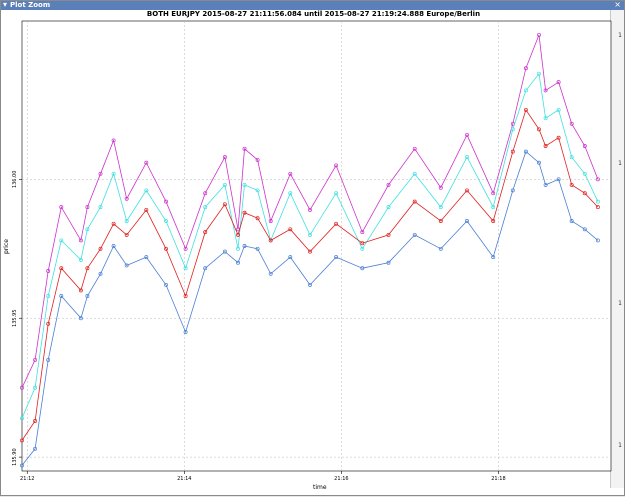 Image resolution: width=625 pixels, height=497 pixels. I want to click on y-tick-label: 136.00, so click(15, 180).